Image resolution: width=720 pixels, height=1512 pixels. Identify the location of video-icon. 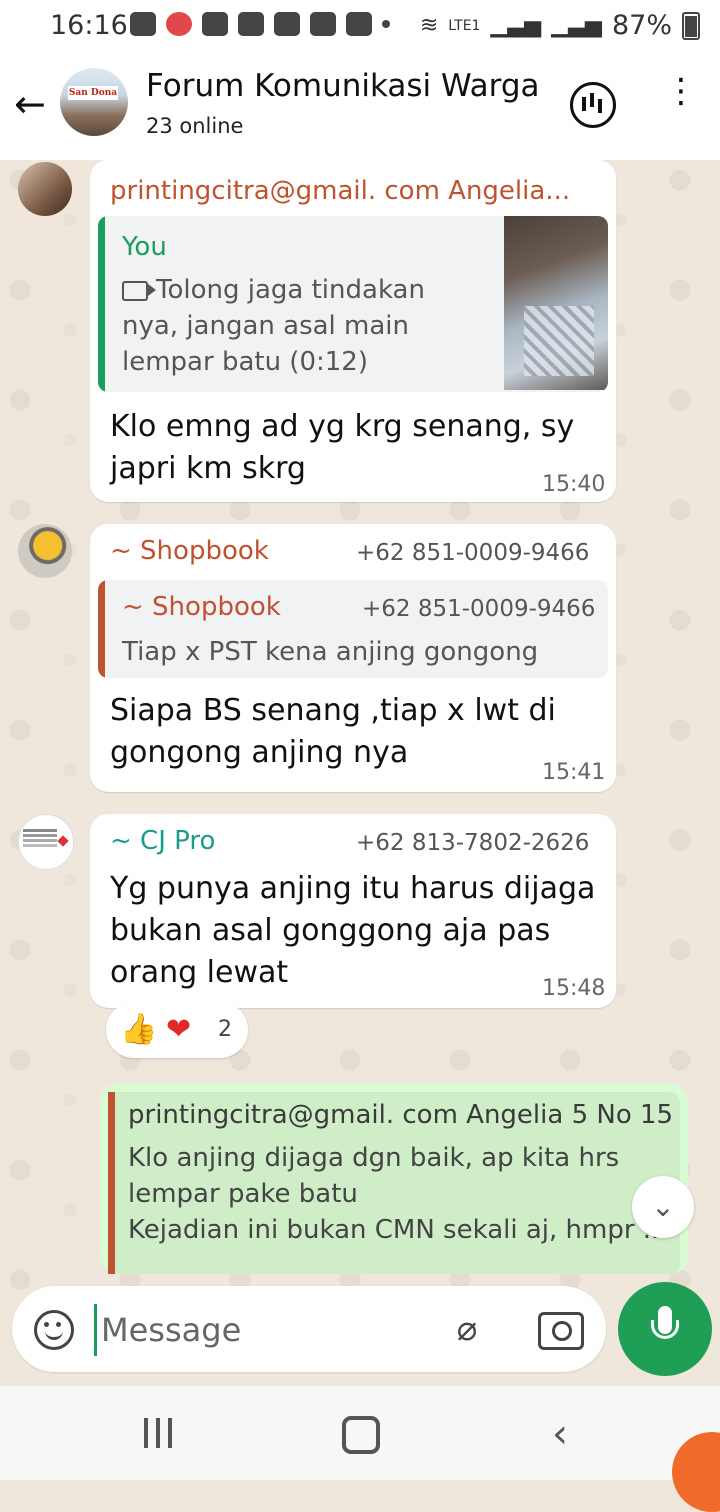
(139, 290).